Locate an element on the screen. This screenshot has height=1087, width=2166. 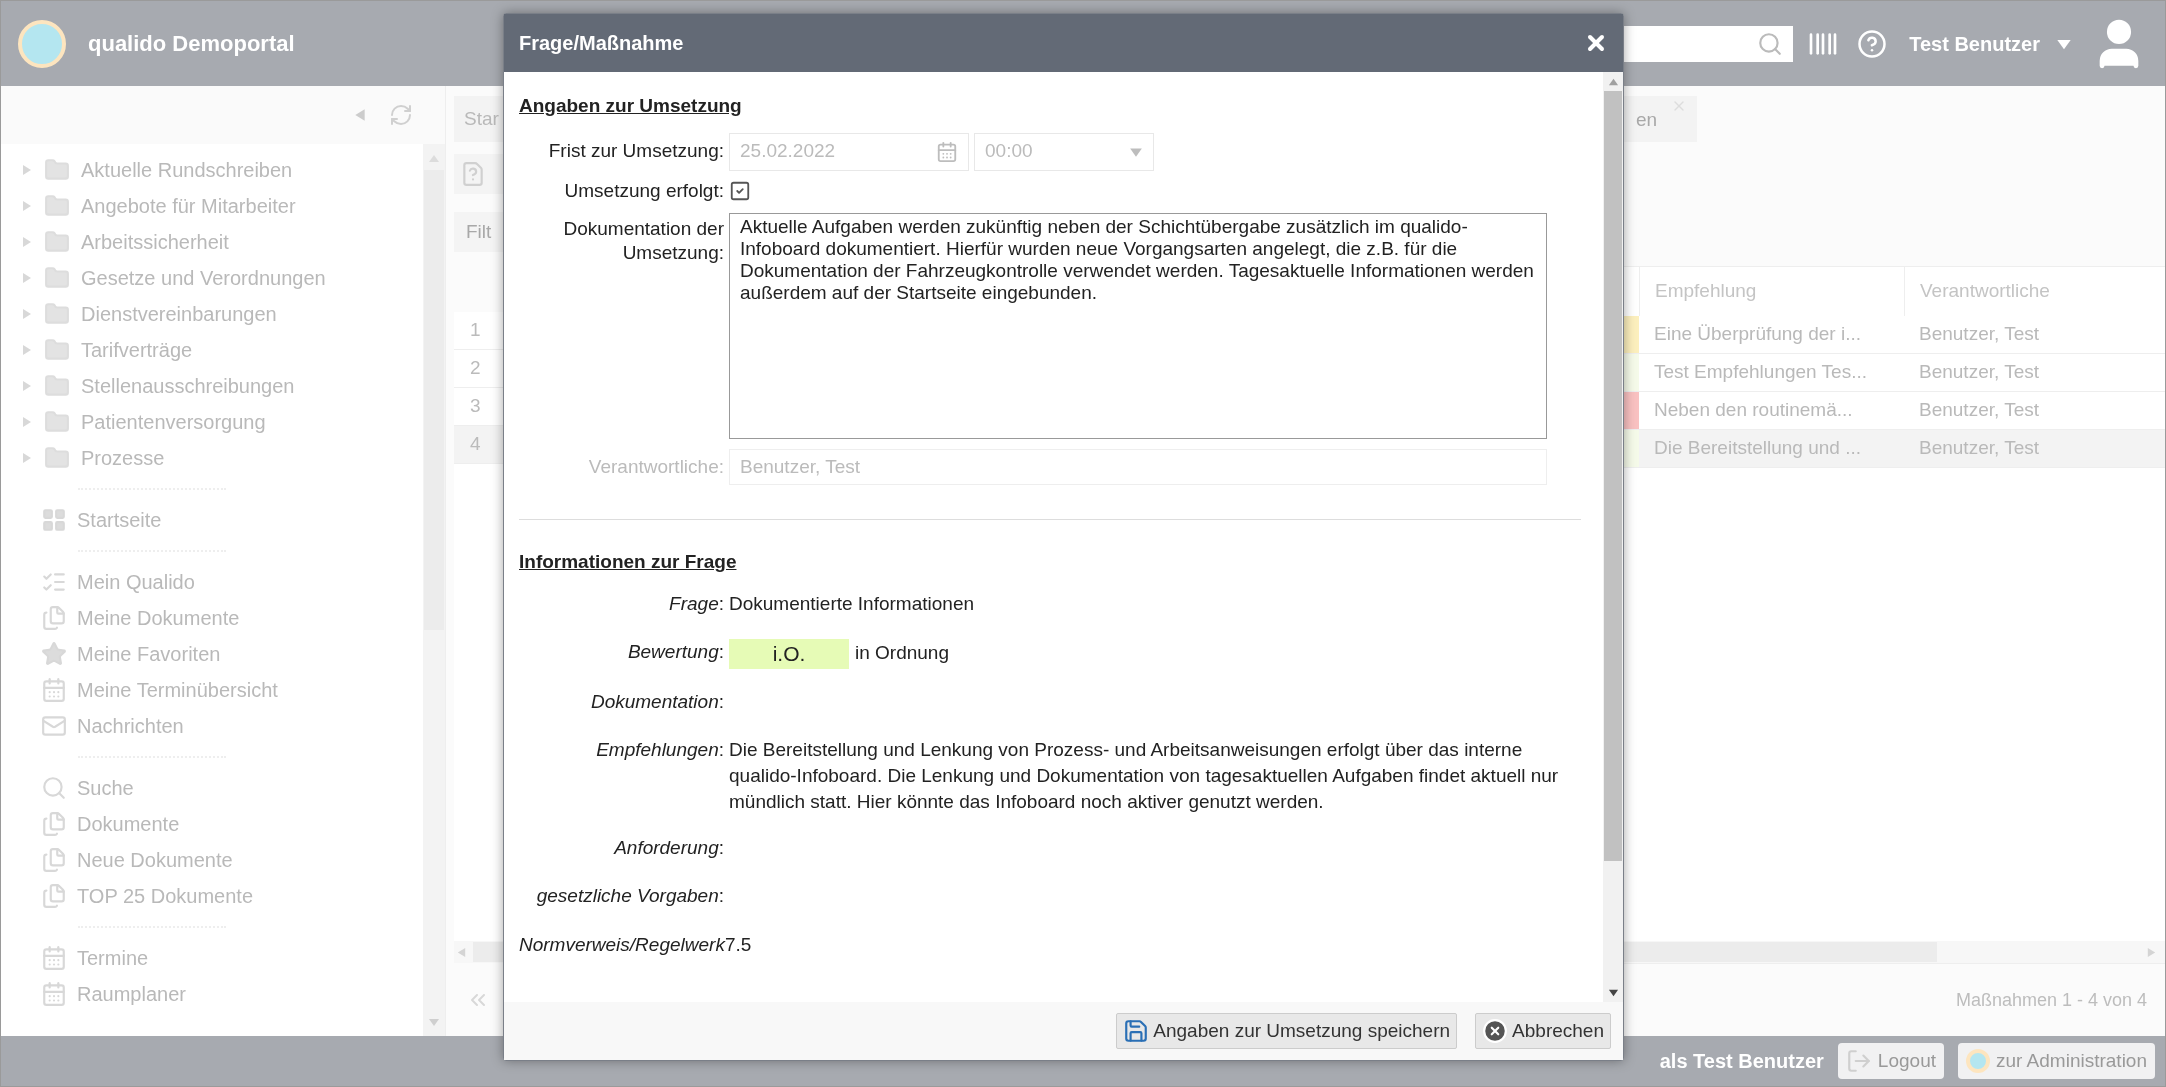
tree-item: Gesetze und Verordnungen is located at coordinates (203, 278).